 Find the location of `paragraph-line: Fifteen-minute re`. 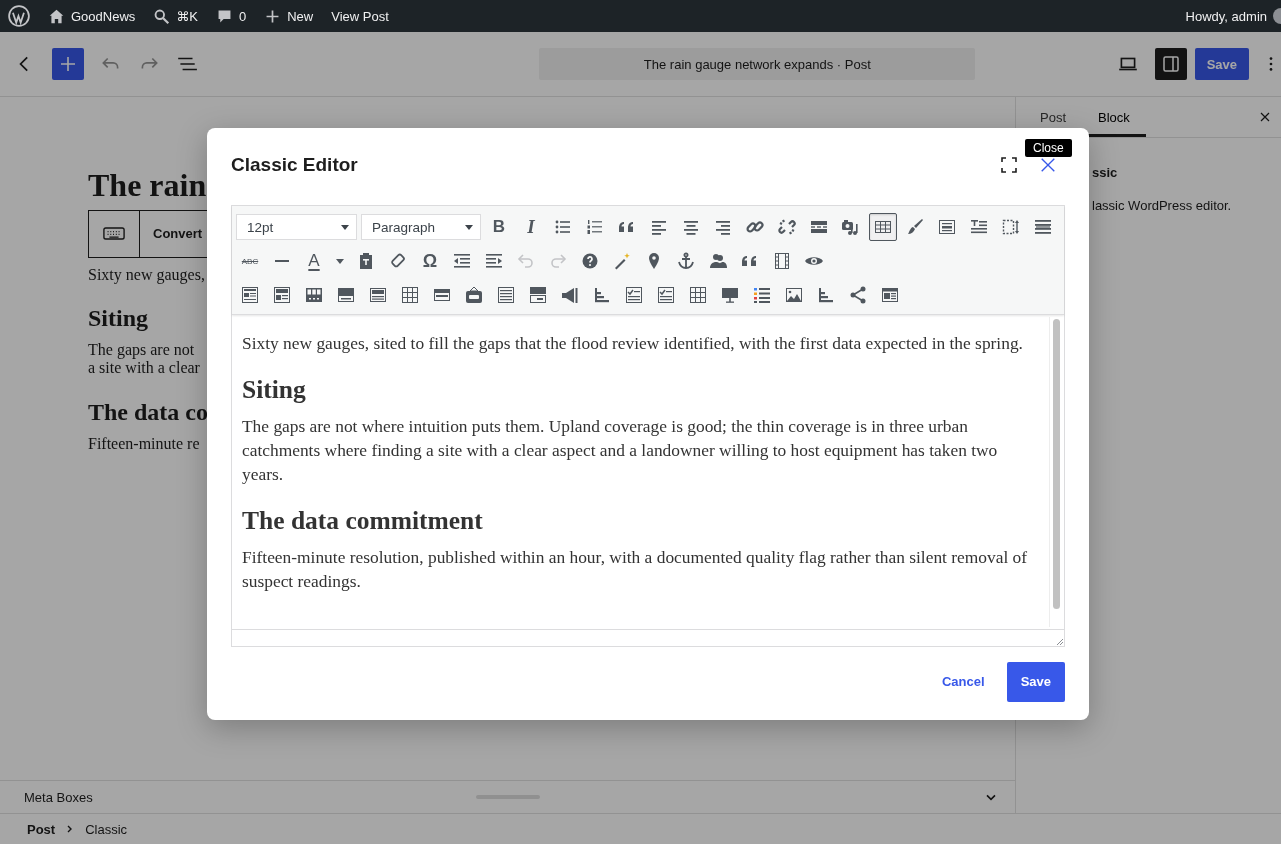

paragraph-line: Fifteen-minute re is located at coordinates (144, 443).